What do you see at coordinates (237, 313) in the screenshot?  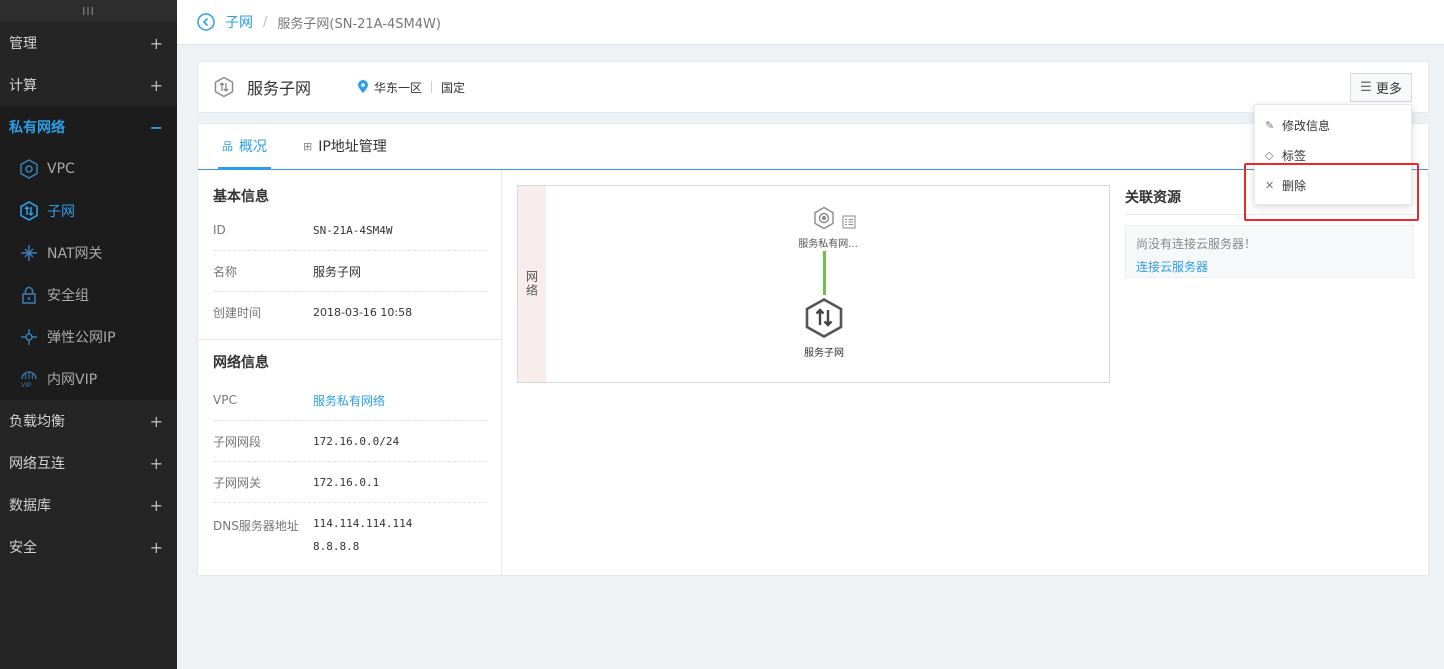 I see `info-key: 创建时间` at bounding box center [237, 313].